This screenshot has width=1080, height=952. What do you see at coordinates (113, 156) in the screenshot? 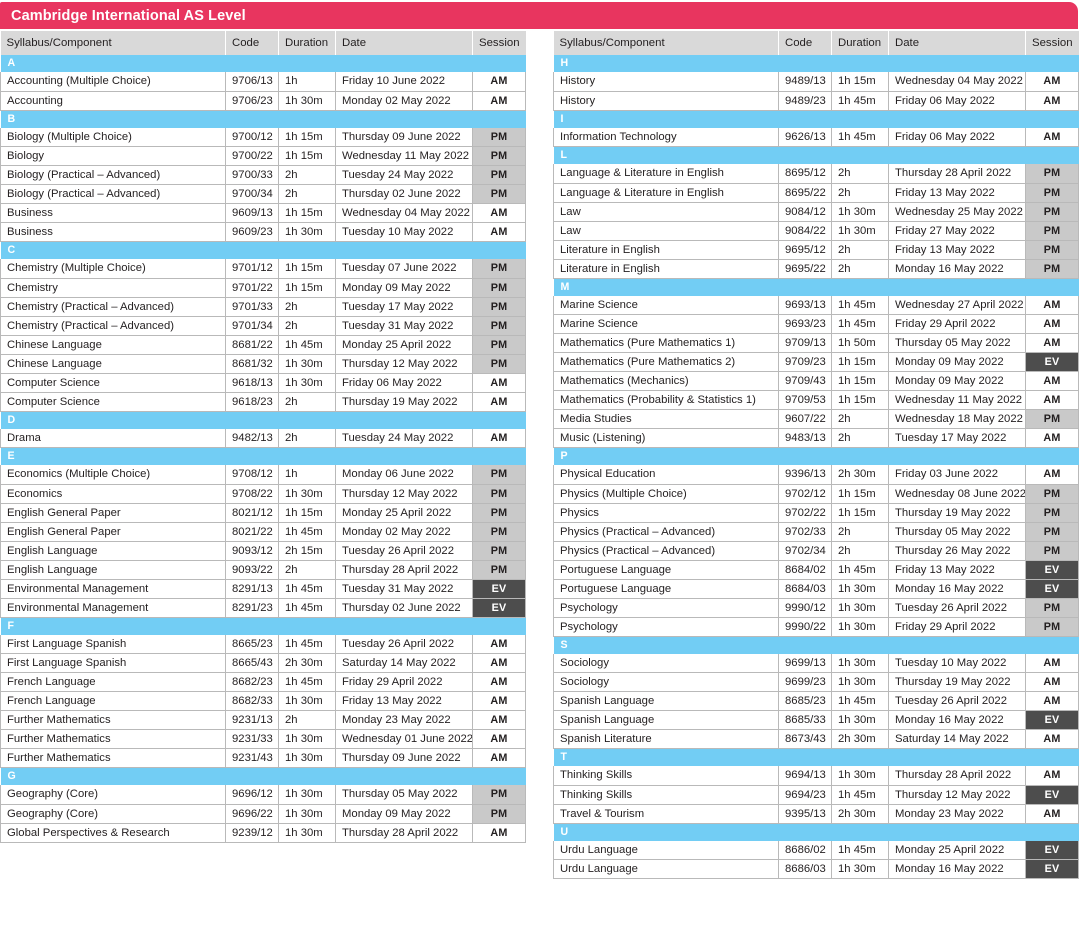
I see `cell-syllabus: Biology` at bounding box center [113, 156].